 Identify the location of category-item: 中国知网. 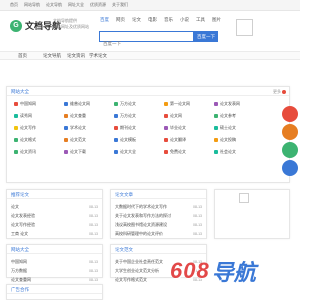
(25, 103).